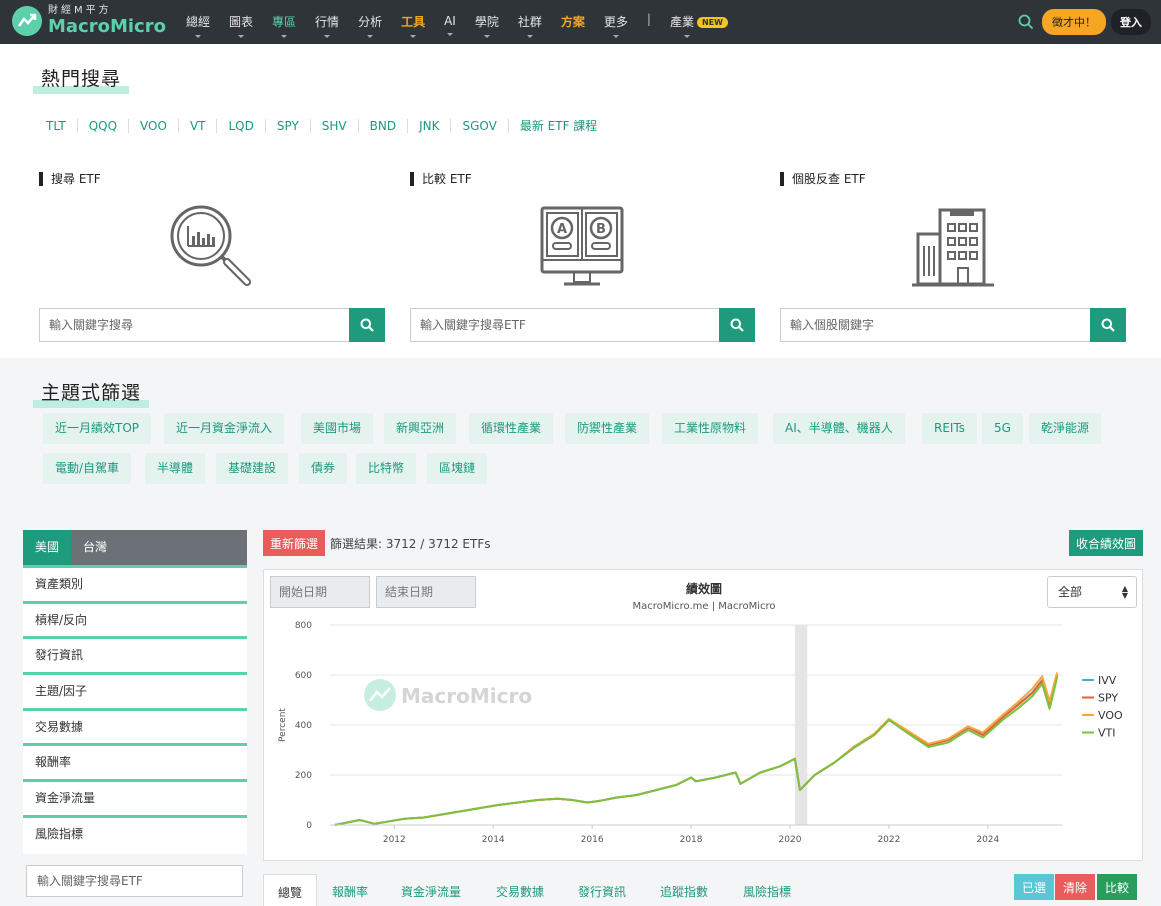 This screenshot has height=906, width=1161. What do you see at coordinates (1074, 22) in the screenshot?
I see `recruit-button: 徵才中！` at bounding box center [1074, 22].